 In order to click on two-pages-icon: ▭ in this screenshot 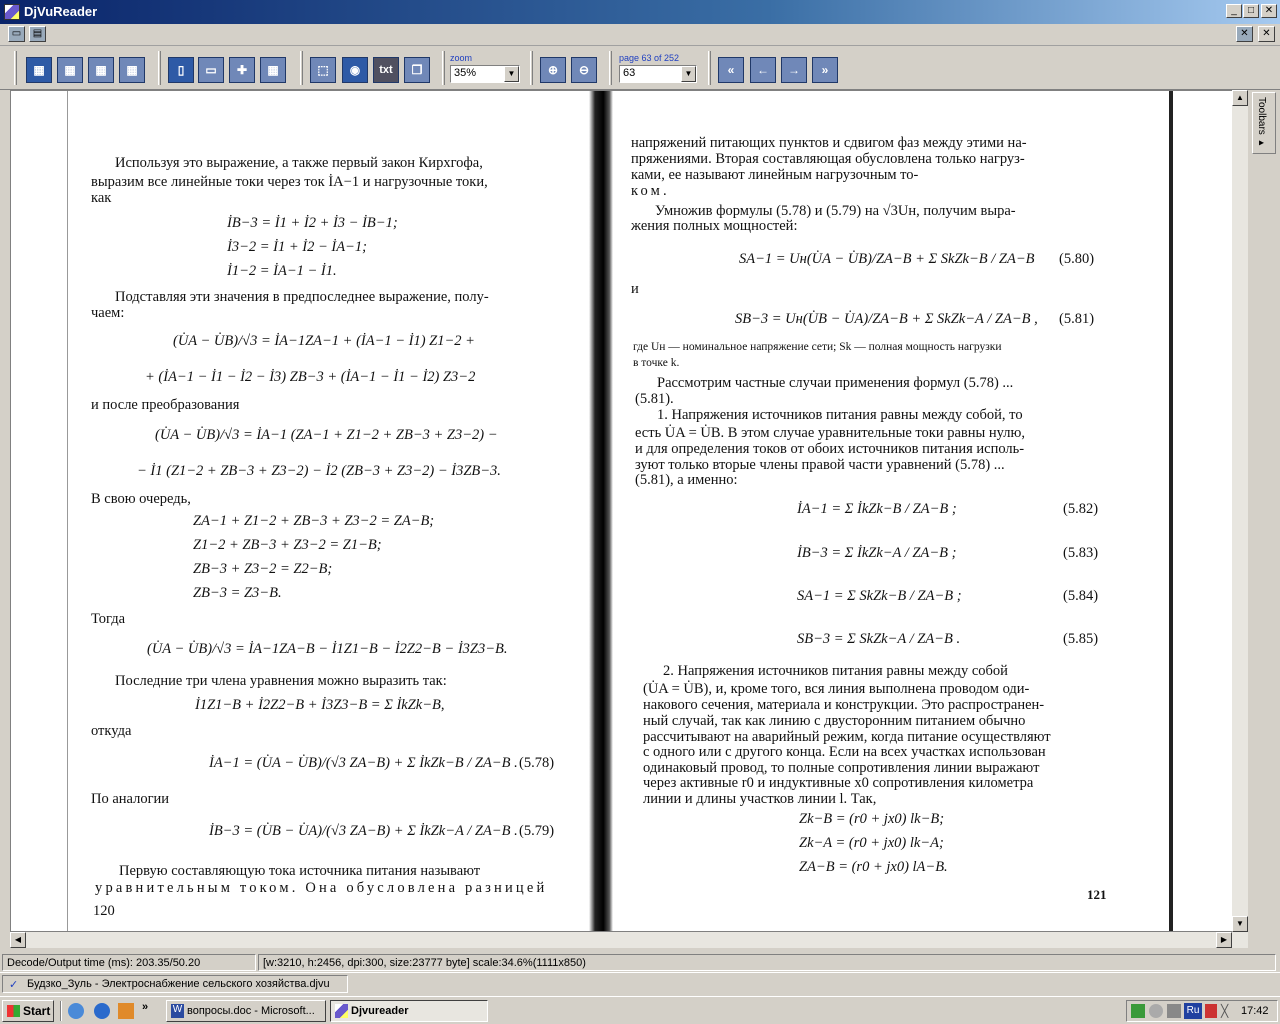, I will do `click(211, 70)`.